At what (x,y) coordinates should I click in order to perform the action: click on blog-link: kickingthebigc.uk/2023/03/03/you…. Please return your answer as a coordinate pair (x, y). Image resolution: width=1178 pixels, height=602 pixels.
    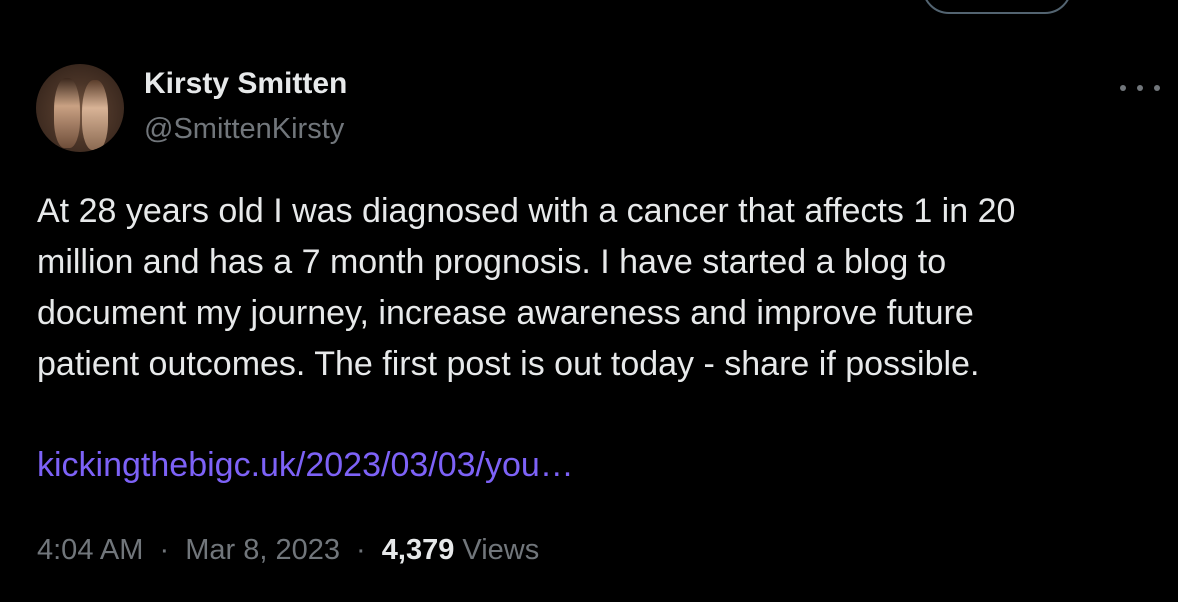
    Looking at the image, I should click on (305, 465).